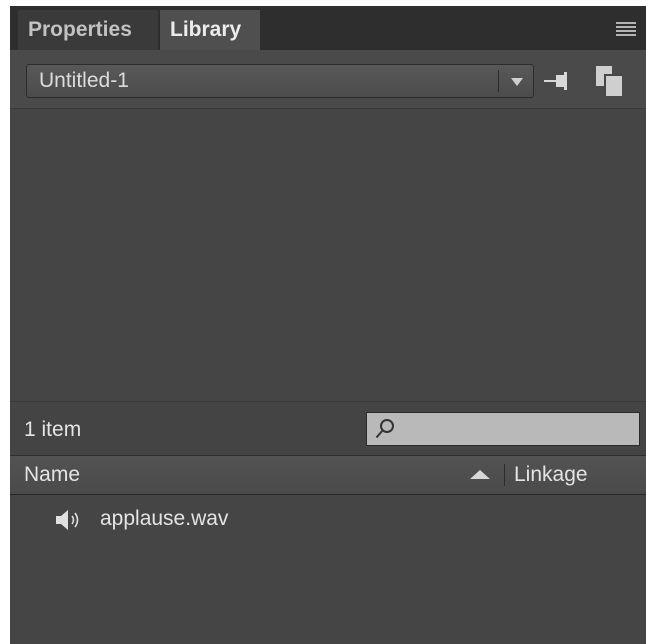  Describe the element at coordinates (210, 30) in the screenshot. I see `tab-library: Library` at that location.